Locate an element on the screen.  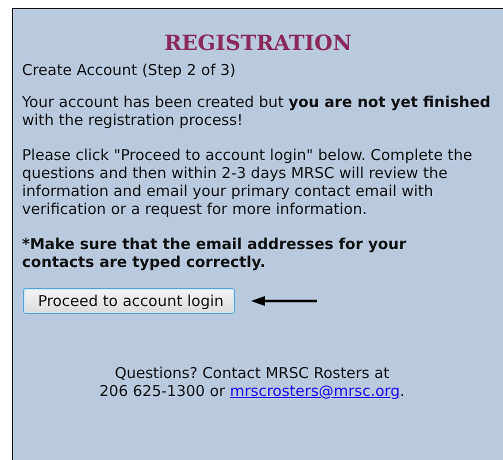
proceed-button: Proceed to account login is located at coordinates (129, 301).